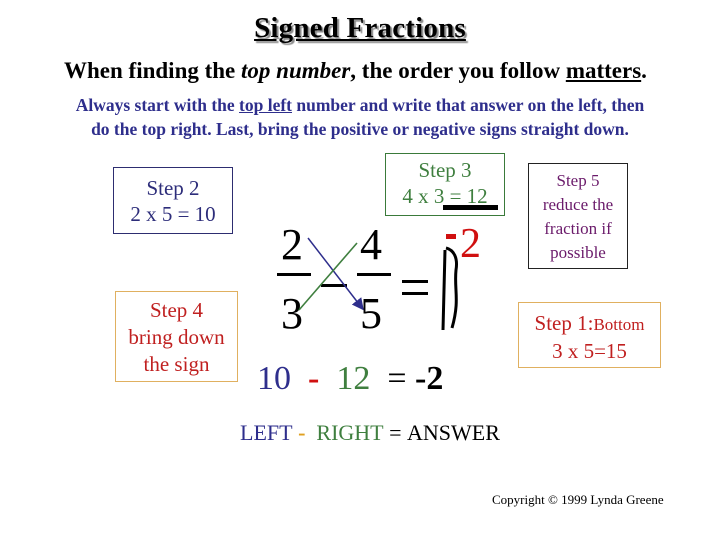 The image size is (720, 540). Describe the element at coordinates (578, 228) in the screenshot. I see `step-5-text: fraction if` at that location.